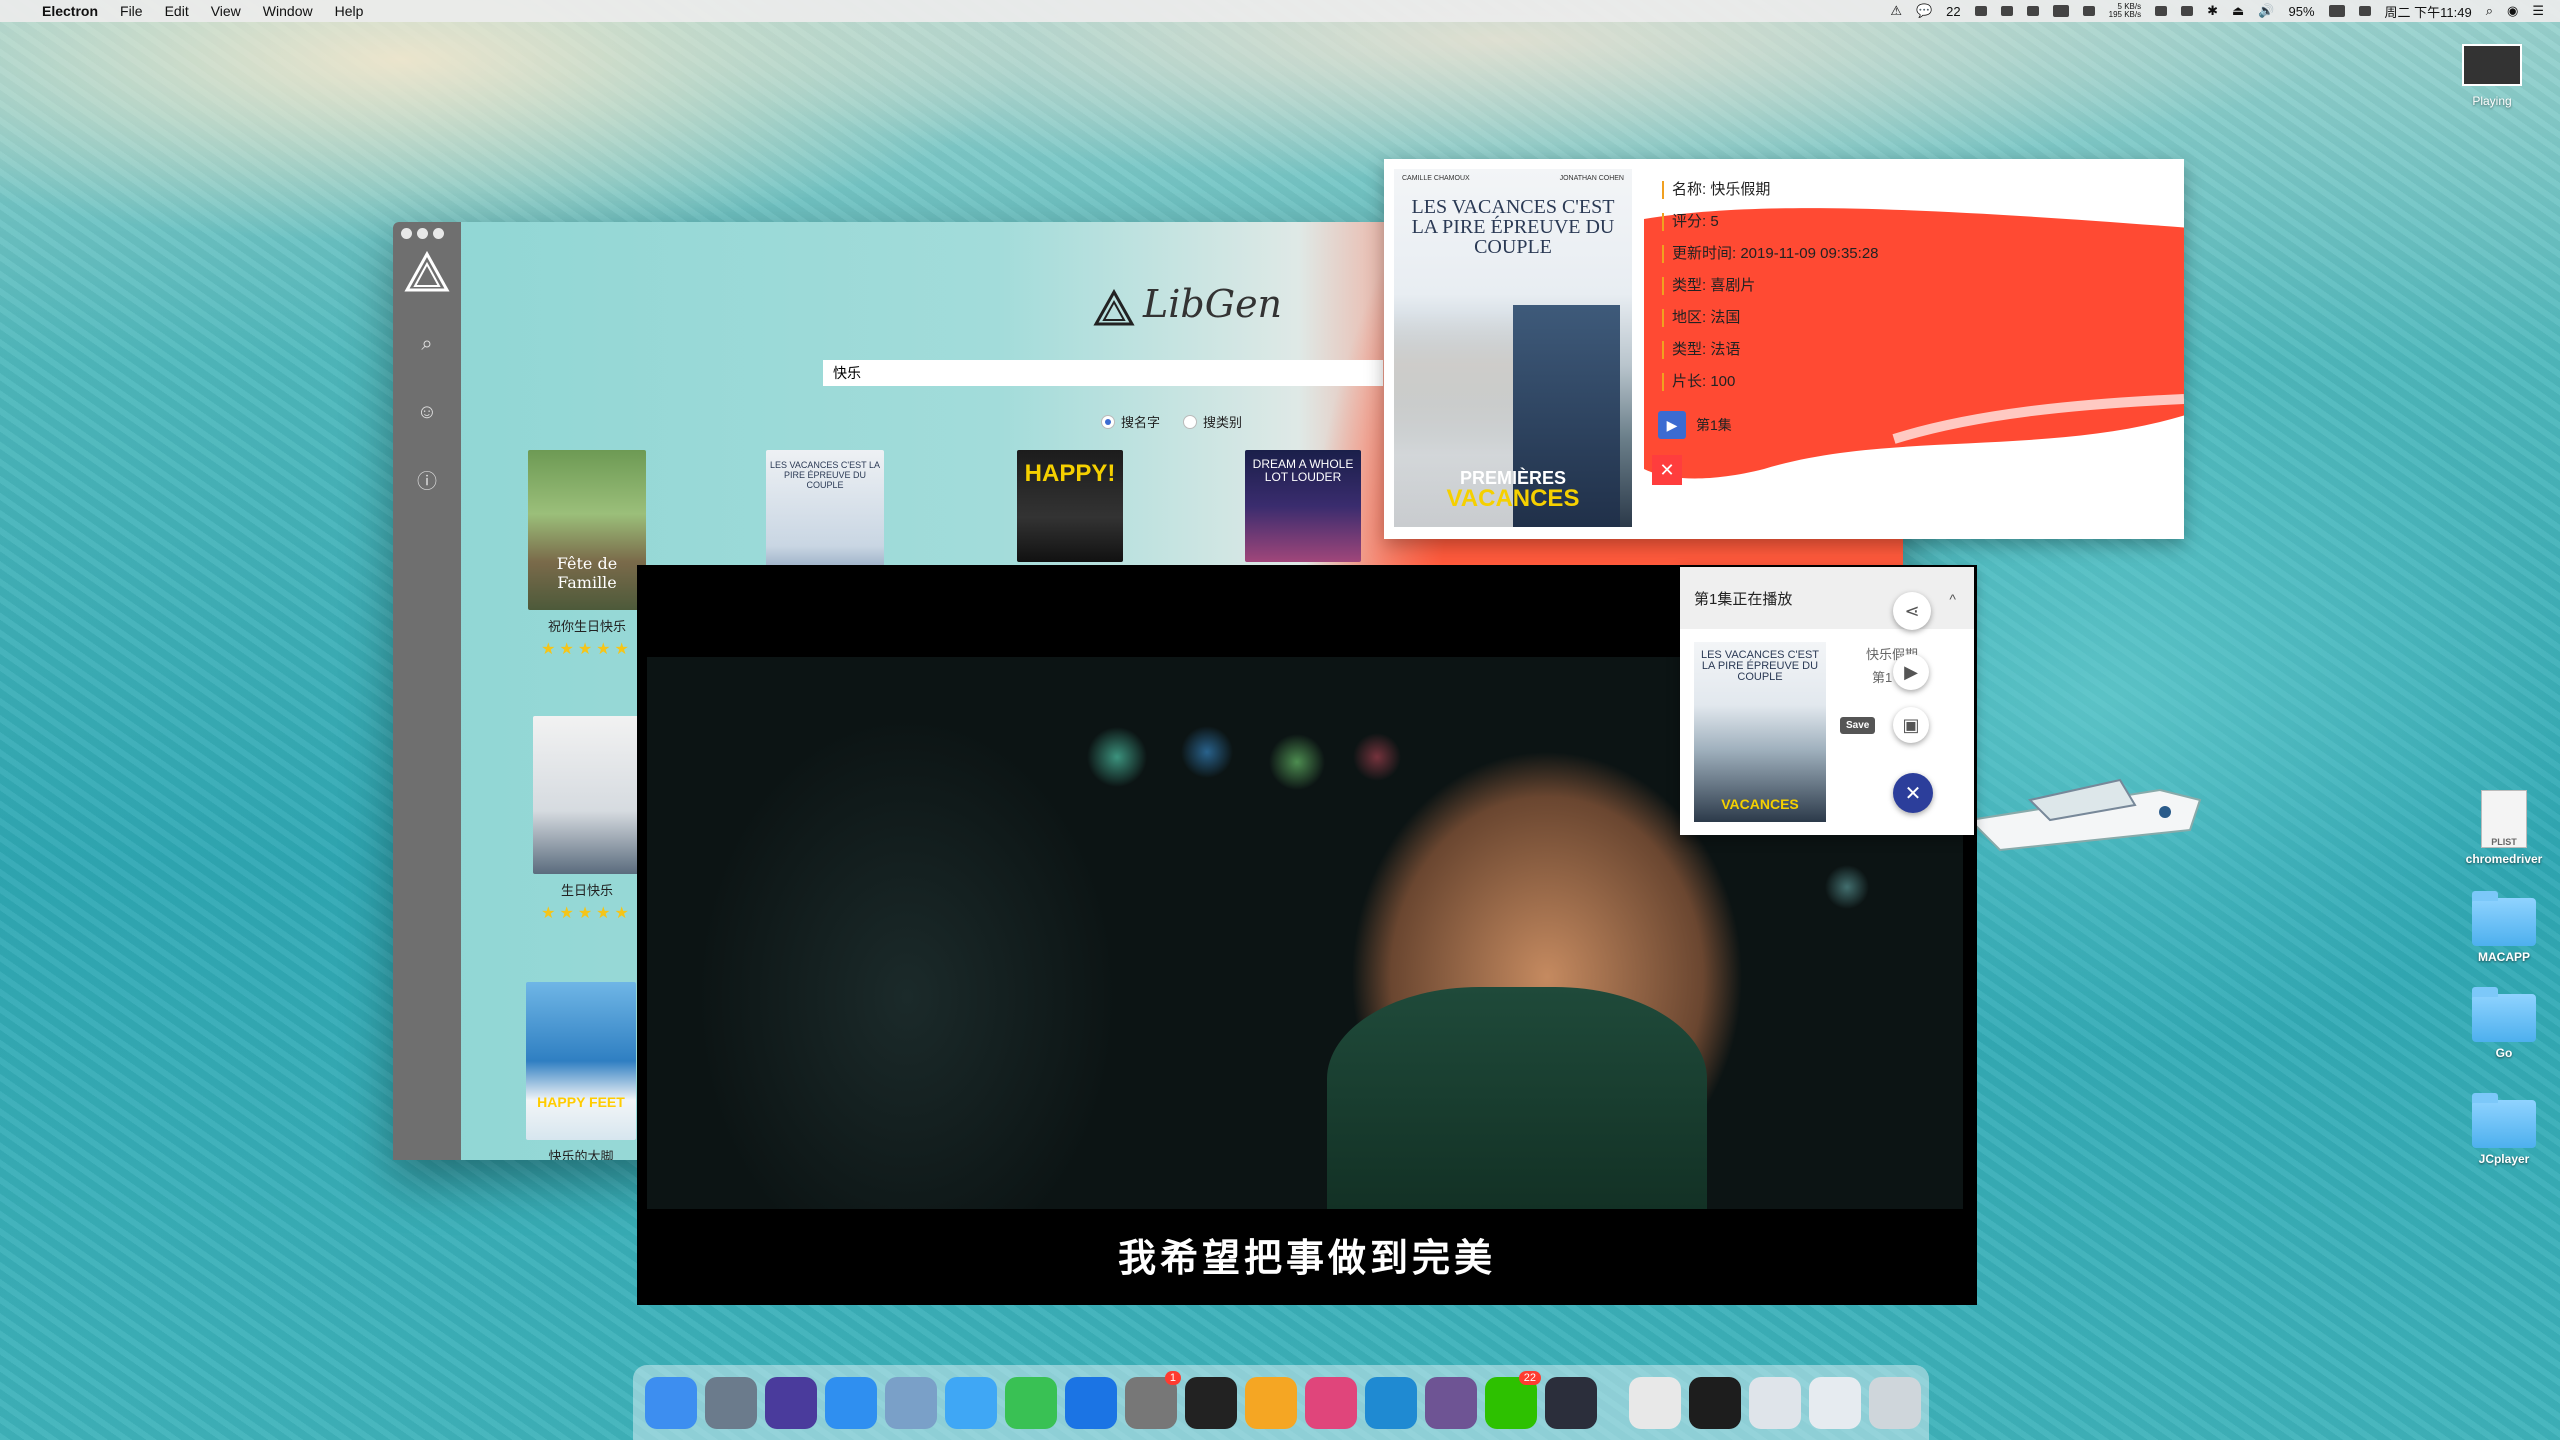  What do you see at coordinates (1108, 421) in the screenshot?
I see `radio-button-checked` at bounding box center [1108, 421].